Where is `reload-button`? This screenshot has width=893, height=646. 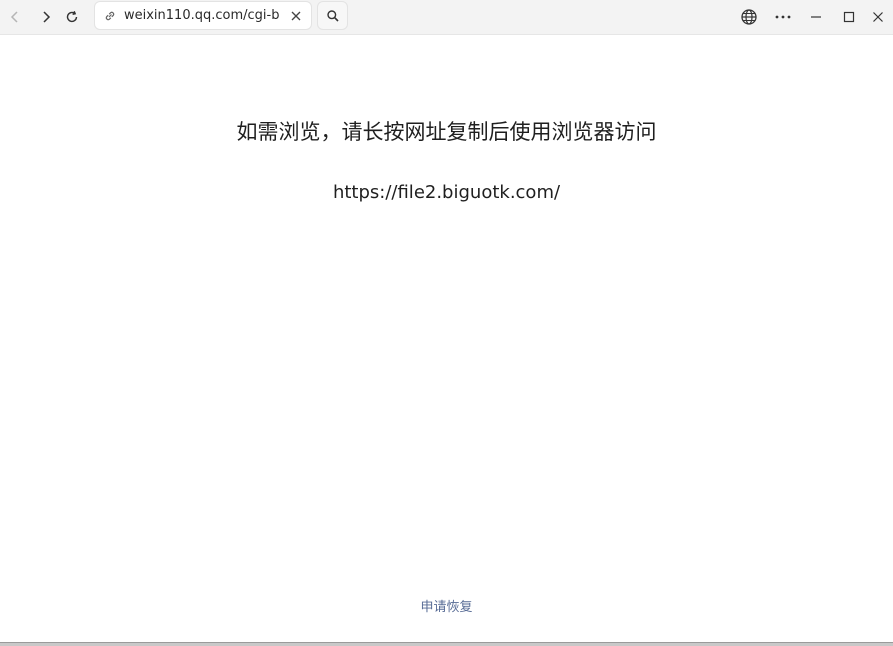
reload-button is located at coordinates (72, 17).